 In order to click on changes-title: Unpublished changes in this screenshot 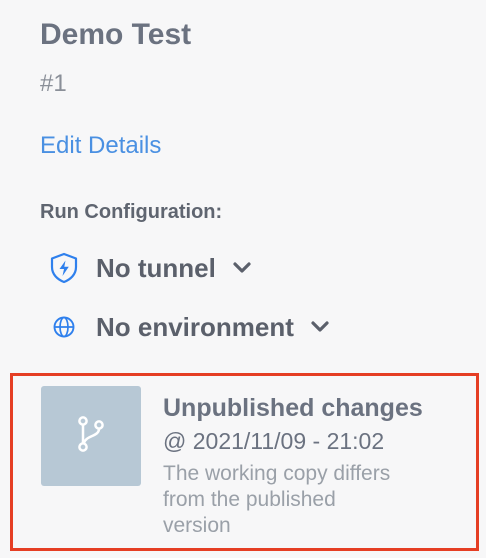, I will do `click(293, 408)`.